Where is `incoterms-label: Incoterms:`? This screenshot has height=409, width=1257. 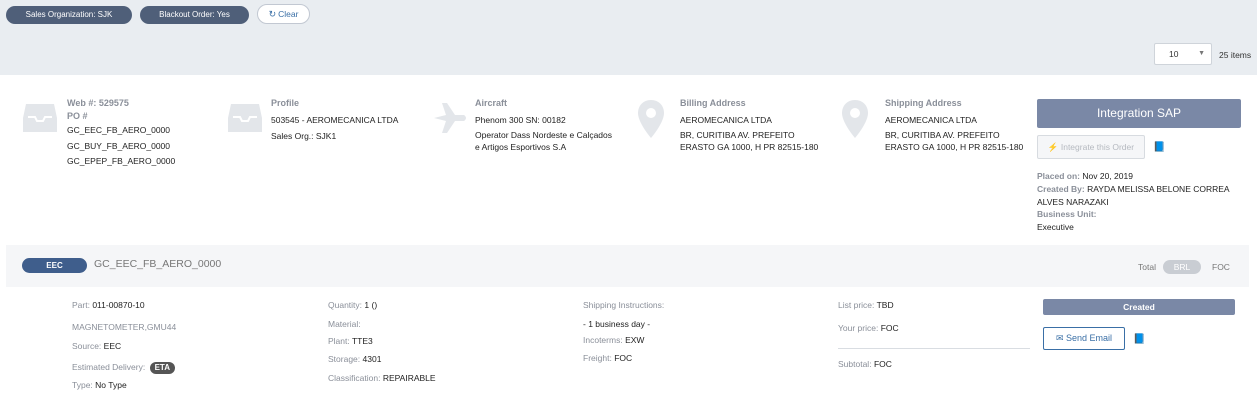
incoterms-label: Incoterms: is located at coordinates (603, 340).